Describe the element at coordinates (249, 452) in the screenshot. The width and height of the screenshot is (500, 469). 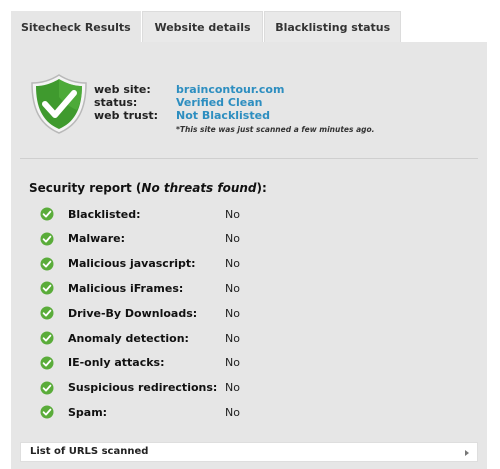
I see `list-of-urls-scanned: List of URLS scanned` at that location.